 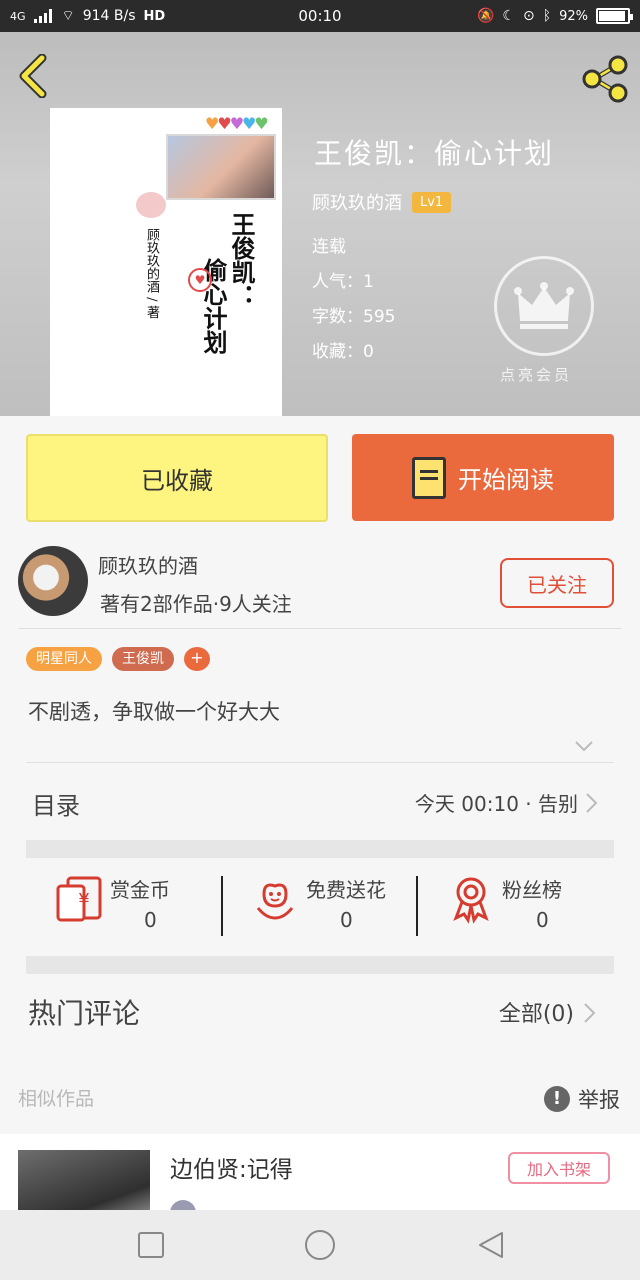 What do you see at coordinates (151, 273) in the screenshot?
I see `cover-byline: 顾玖玖的酒 / 著` at bounding box center [151, 273].